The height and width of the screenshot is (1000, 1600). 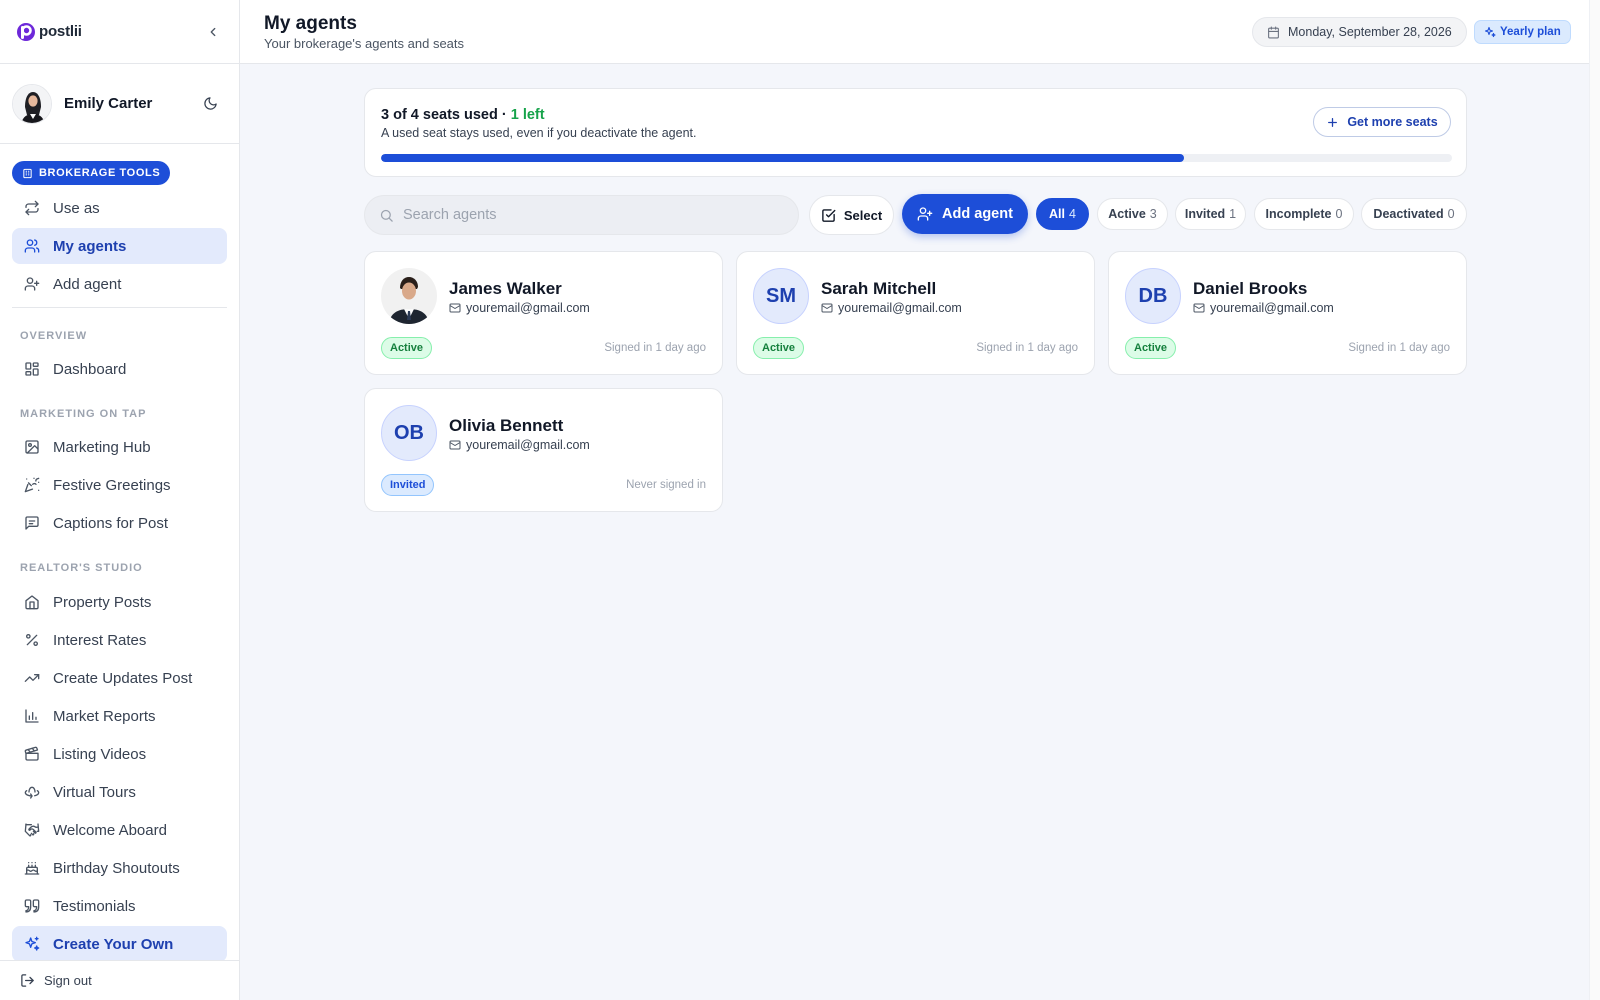 What do you see at coordinates (119, 868) in the screenshot?
I see `sidebar-item-birthday-shoutouts: Birthday Shoutouts` at bounding box center [119, 868].